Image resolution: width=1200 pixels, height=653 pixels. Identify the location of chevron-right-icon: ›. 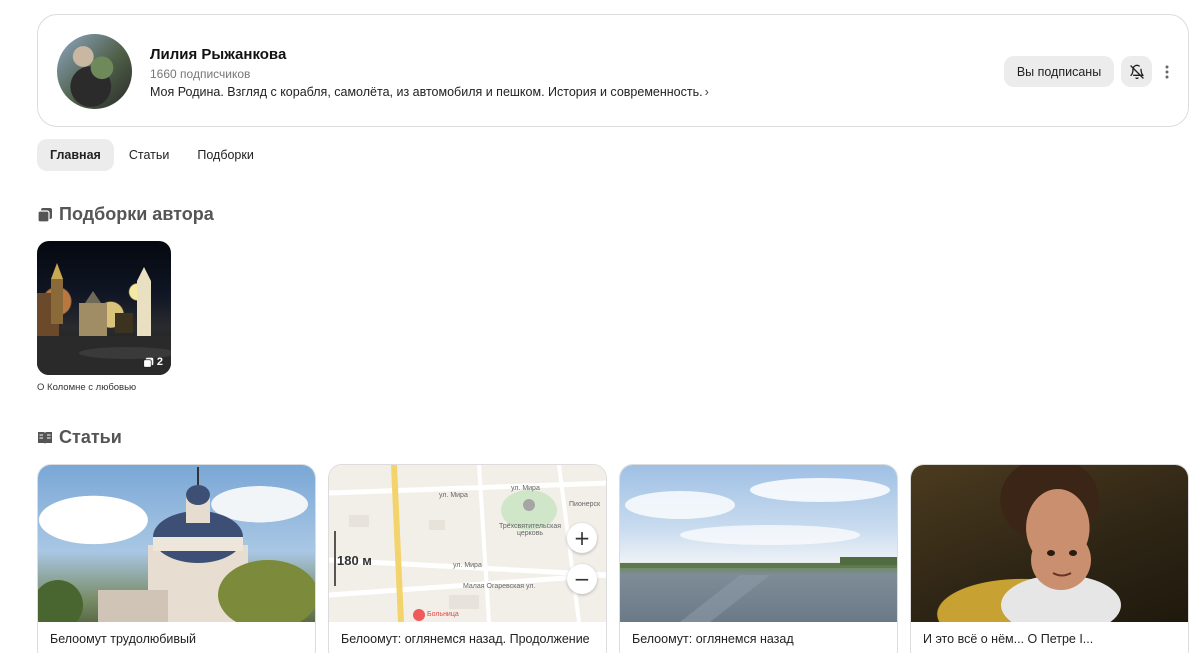
(706, 92).